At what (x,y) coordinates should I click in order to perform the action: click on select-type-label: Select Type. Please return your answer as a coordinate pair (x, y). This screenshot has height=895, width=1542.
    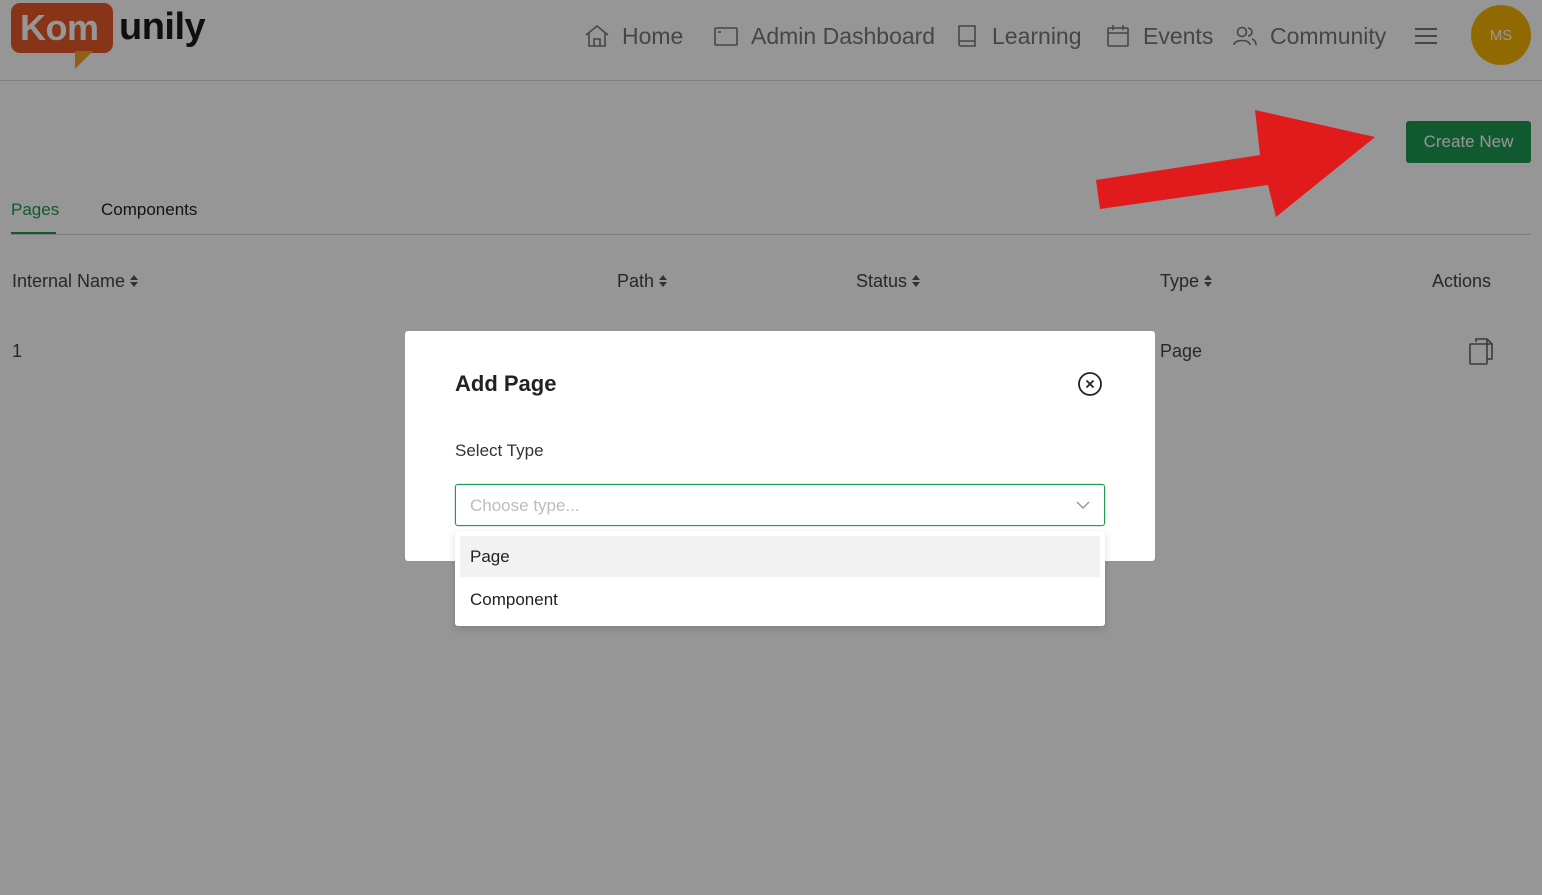
    Looking at the image, I should click on (499, 450).